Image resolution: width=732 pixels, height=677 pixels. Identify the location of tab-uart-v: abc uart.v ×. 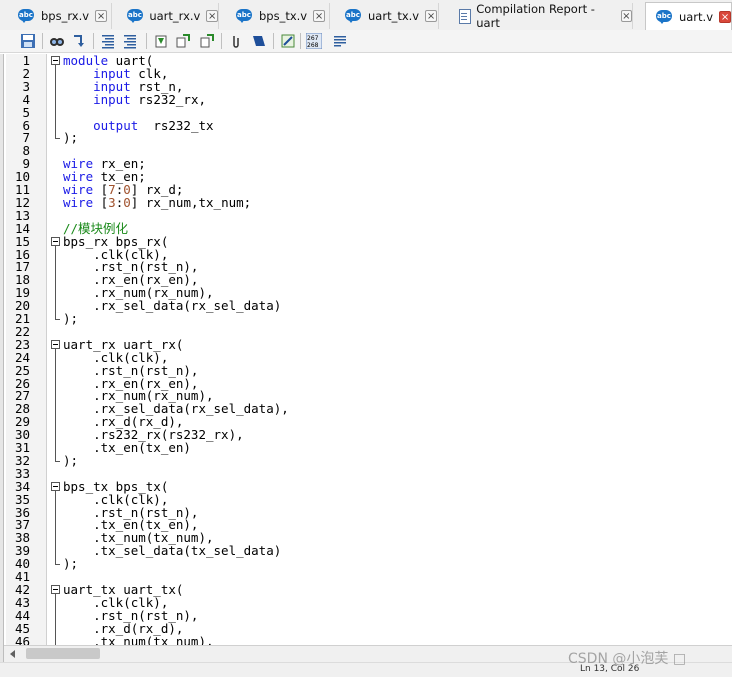
(688, 16).